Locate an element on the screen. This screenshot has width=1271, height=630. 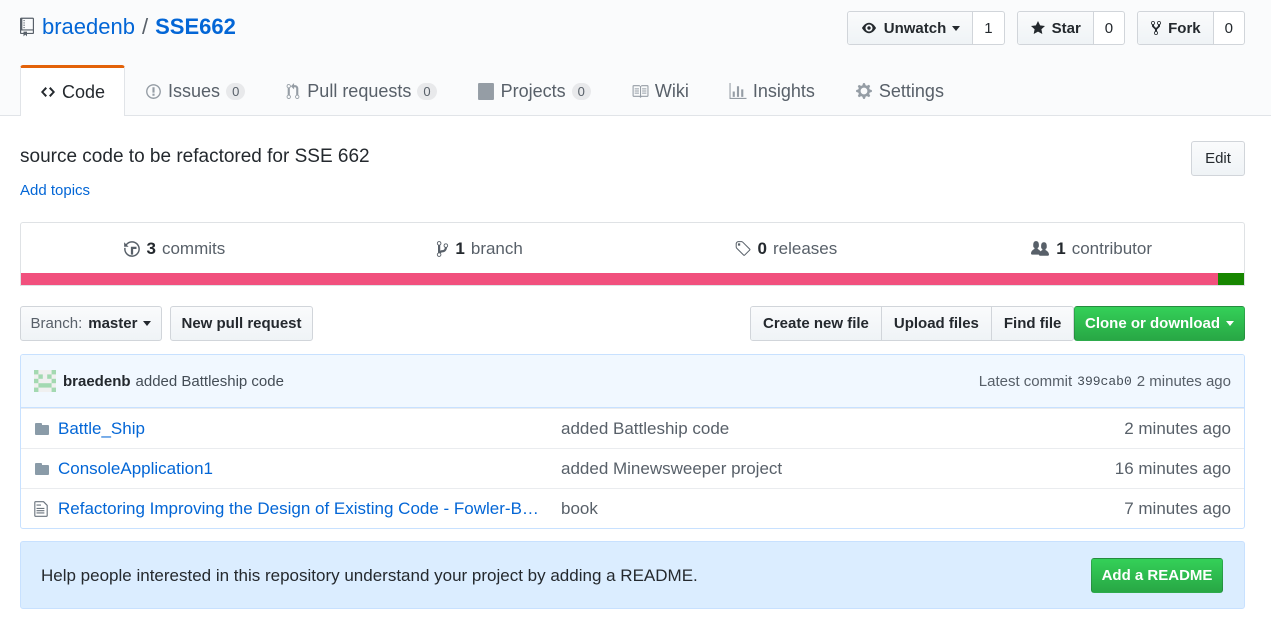
repo-actions: Unwatch 1 Star 0 Fork 0 is located at coordinates (1045, 28).